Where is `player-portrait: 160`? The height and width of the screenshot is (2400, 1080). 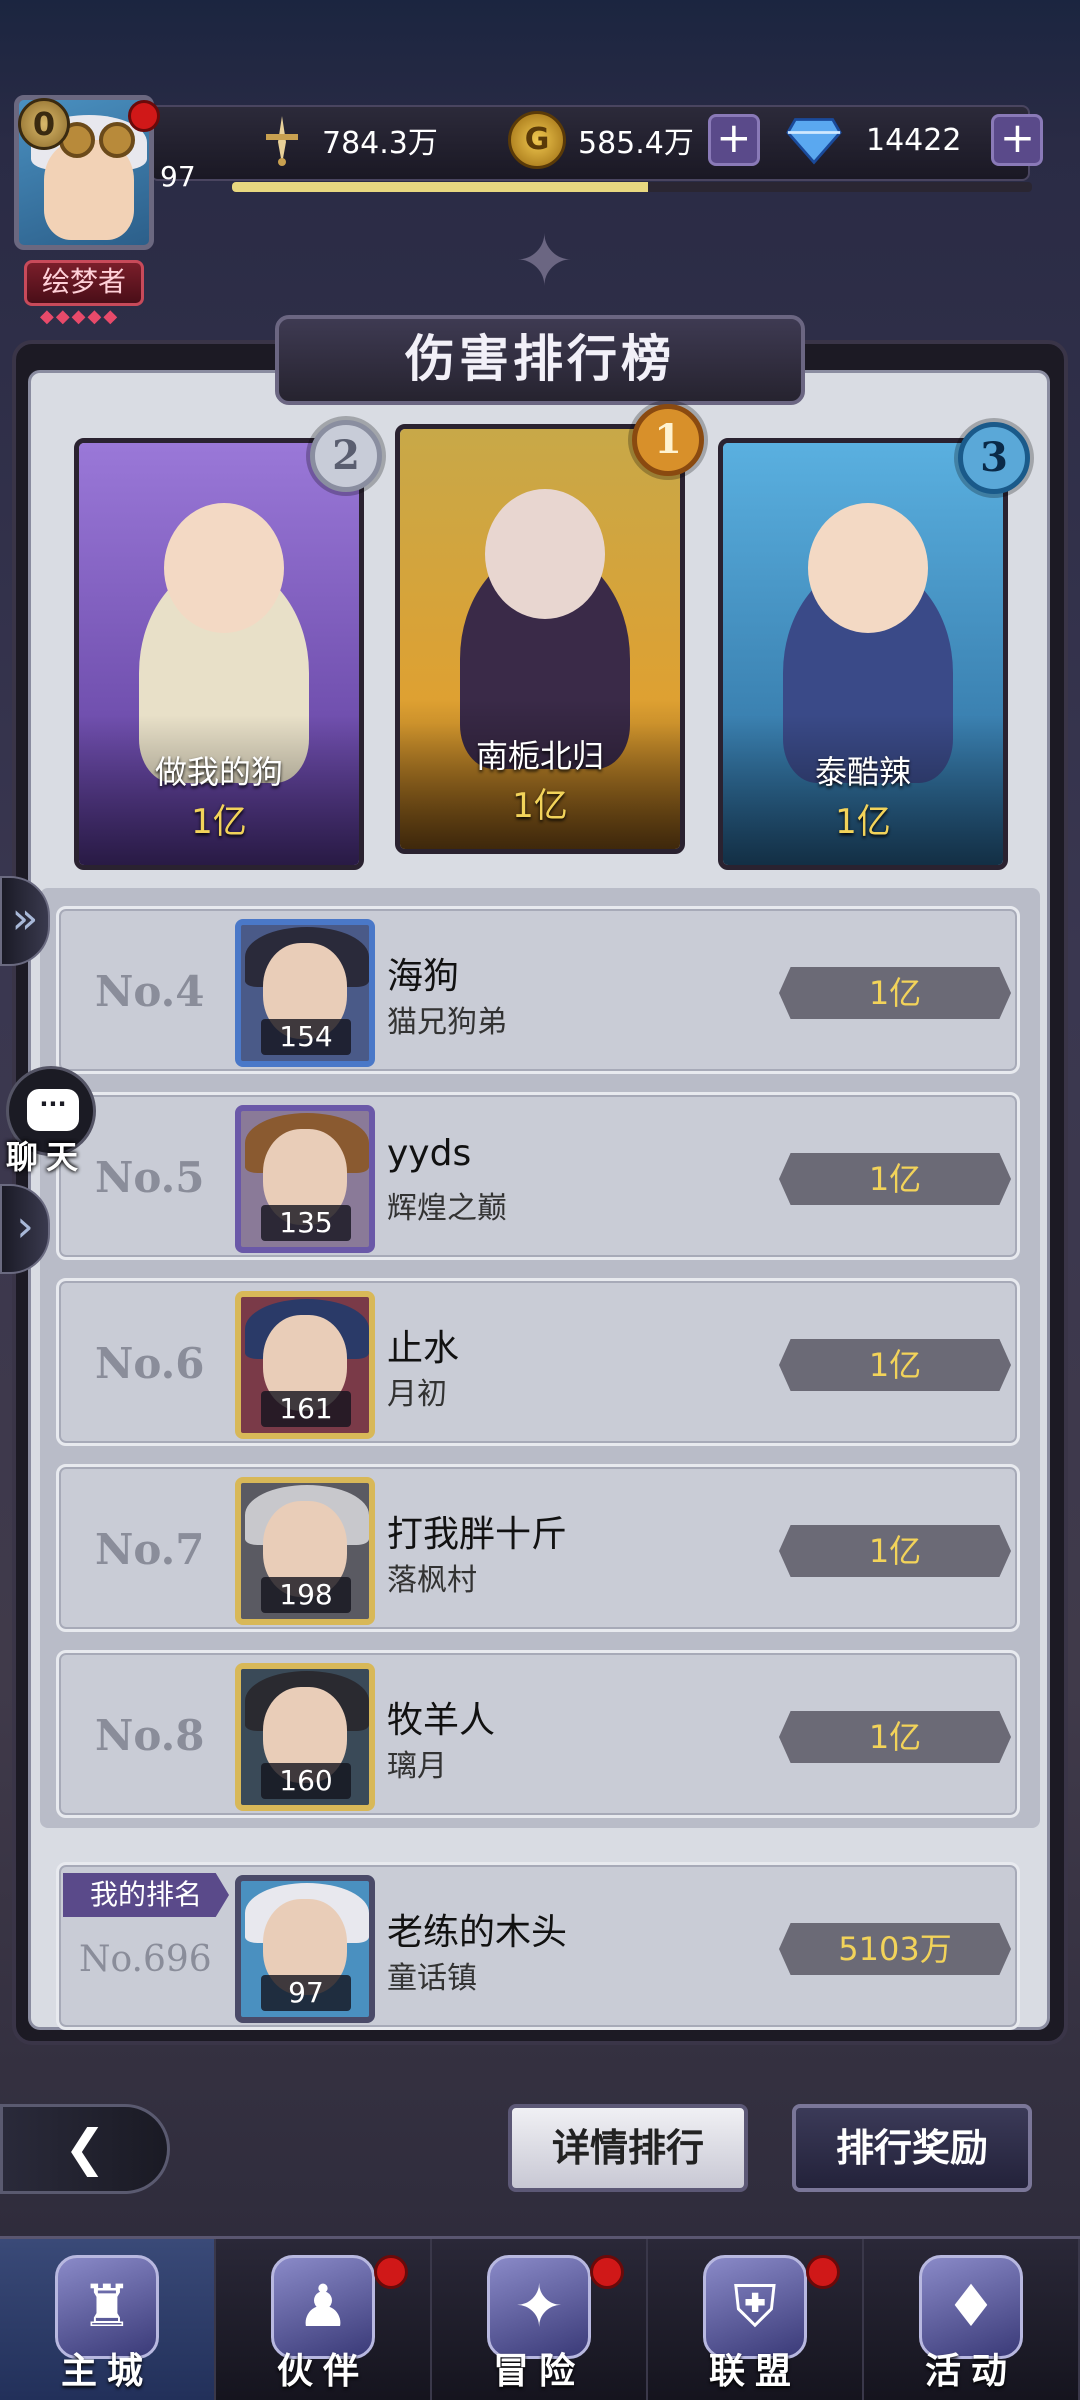
player-portrait: 160 is located at coordinates (305, 1737).